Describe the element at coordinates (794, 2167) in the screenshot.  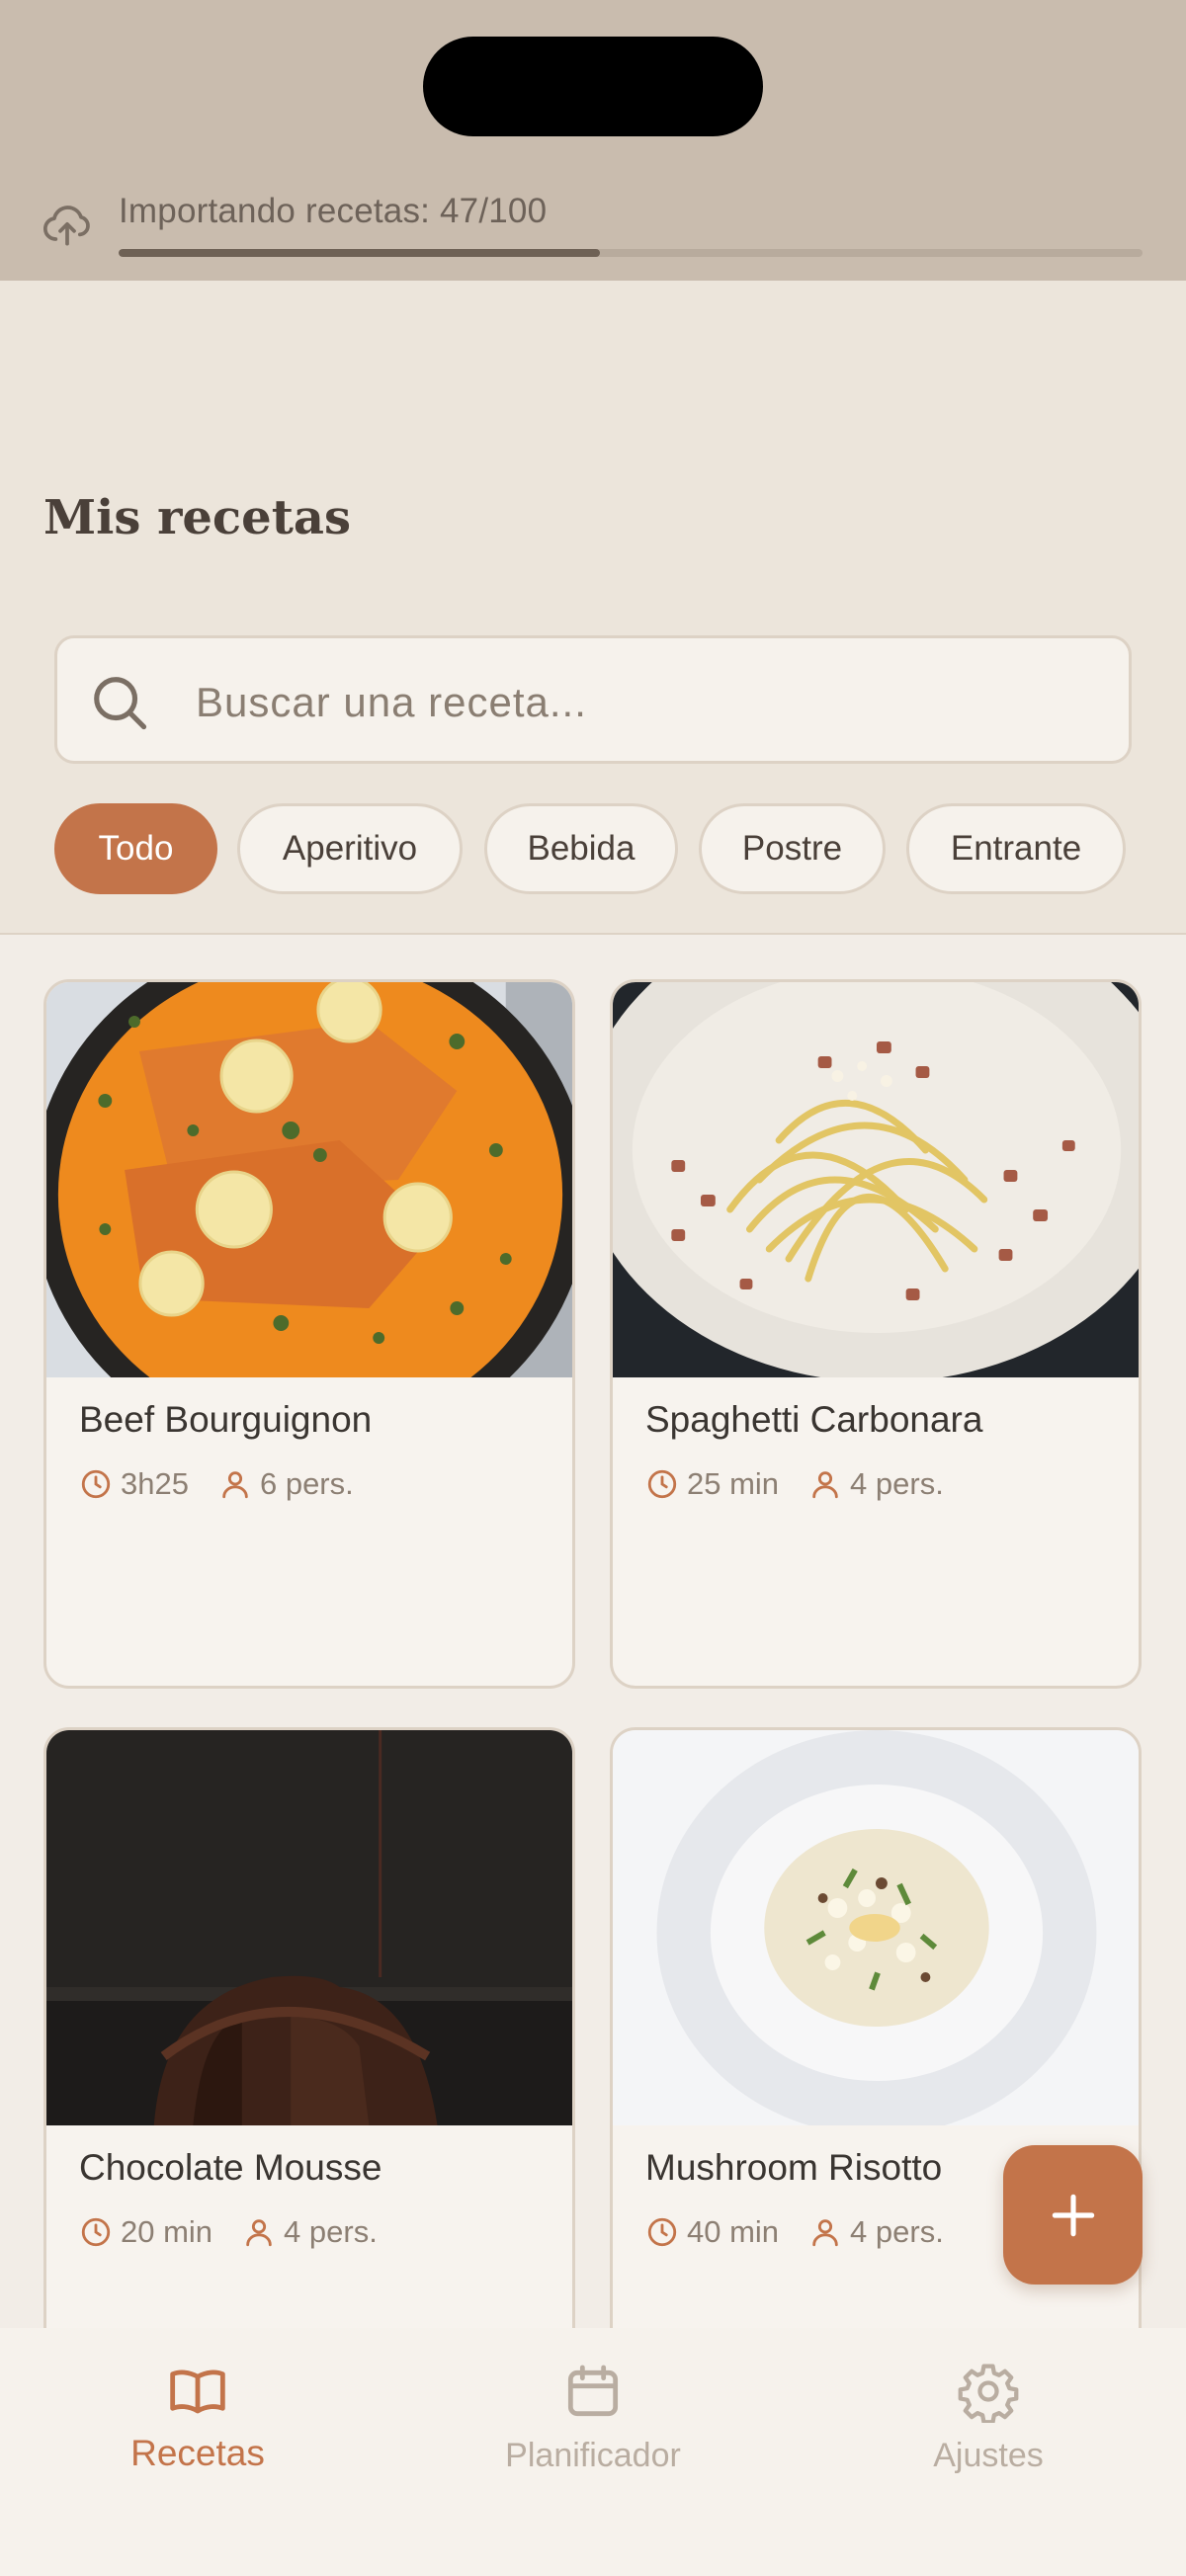
I see `recipe-title: Mushroom Risotto` at that location.